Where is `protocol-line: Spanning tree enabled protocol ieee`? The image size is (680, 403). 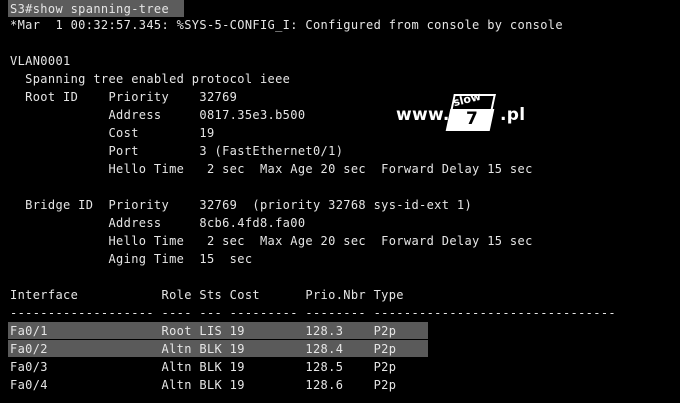
protocol-line: Spanning tree enabled protocol ieee is located at coordinates (150, 79).